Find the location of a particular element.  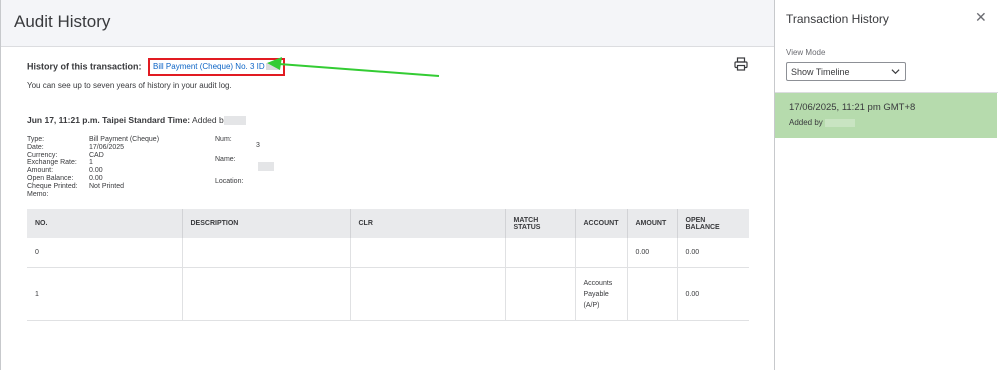

entry-added: Added b is located at coordinates (208, 120).